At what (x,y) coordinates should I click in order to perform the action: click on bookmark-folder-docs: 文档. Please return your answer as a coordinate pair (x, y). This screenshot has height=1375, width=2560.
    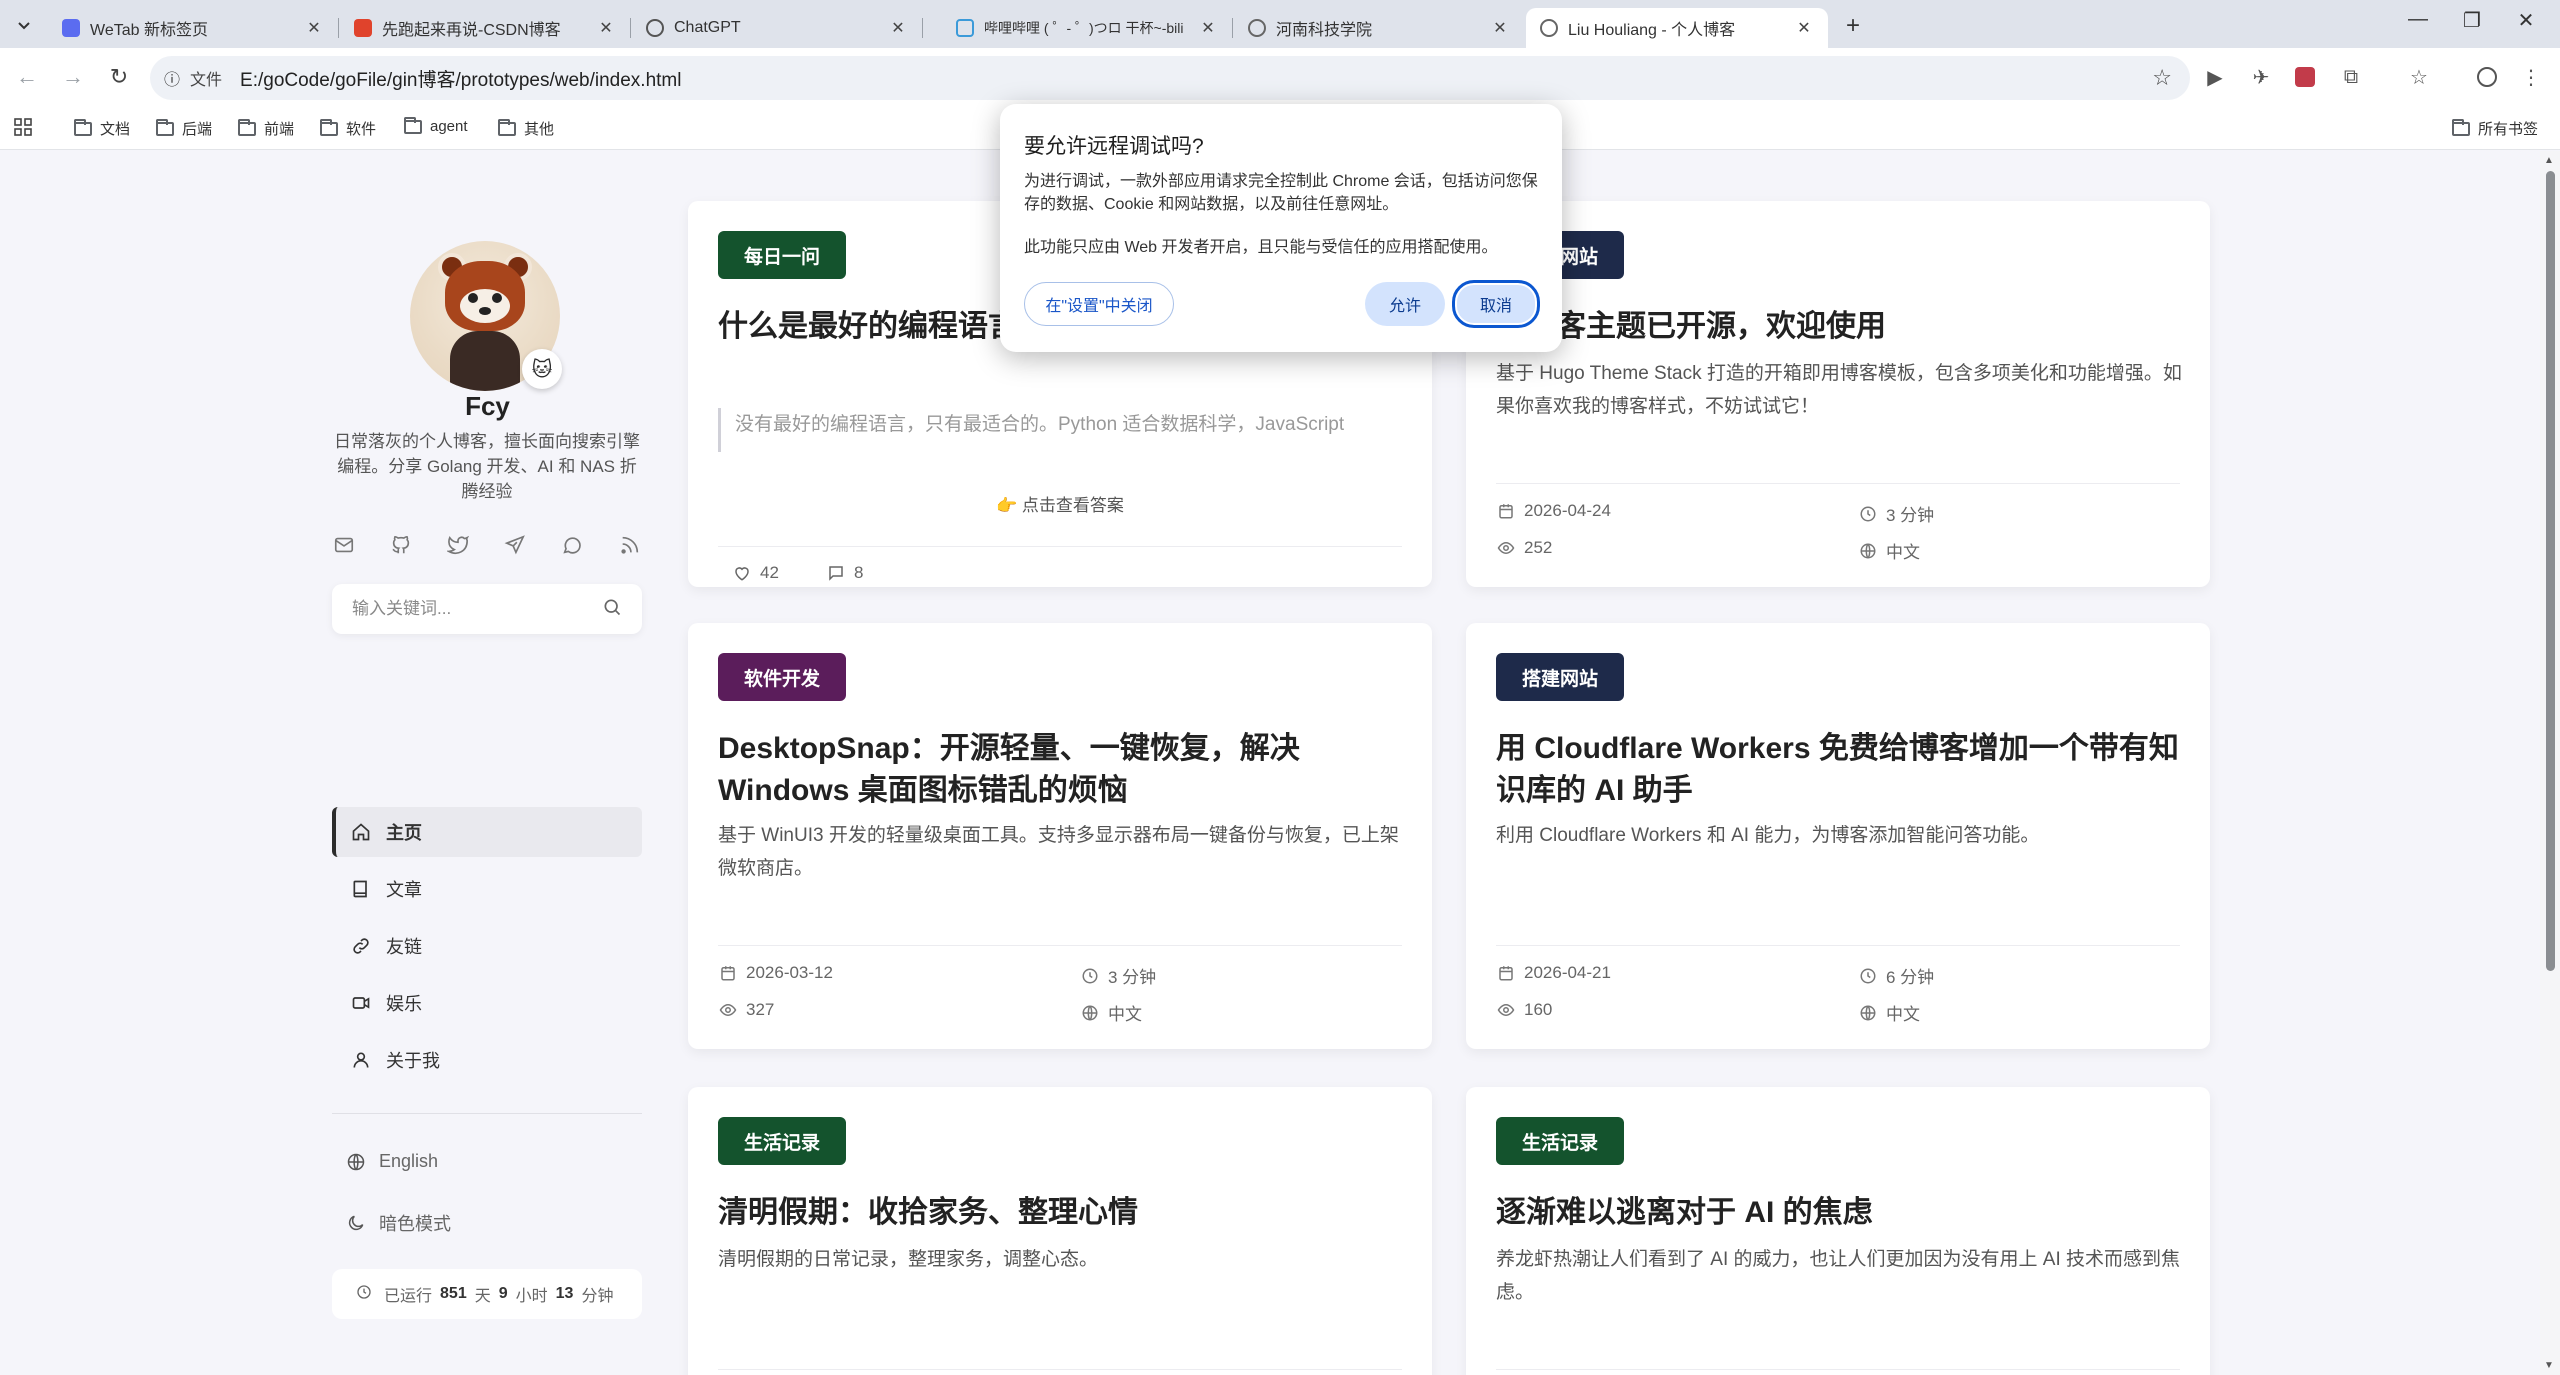
    Looking at the image, I should click on (102, 128).